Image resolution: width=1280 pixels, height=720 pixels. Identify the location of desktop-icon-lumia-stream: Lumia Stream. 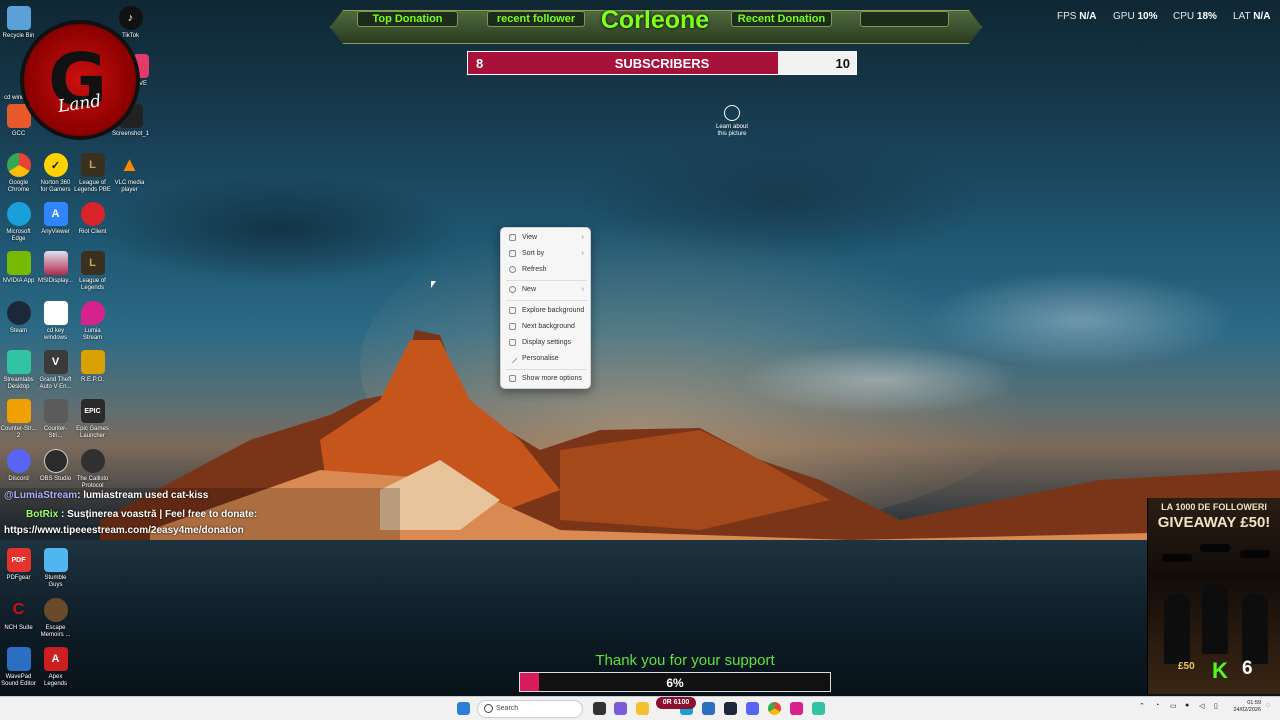
(92, 321).